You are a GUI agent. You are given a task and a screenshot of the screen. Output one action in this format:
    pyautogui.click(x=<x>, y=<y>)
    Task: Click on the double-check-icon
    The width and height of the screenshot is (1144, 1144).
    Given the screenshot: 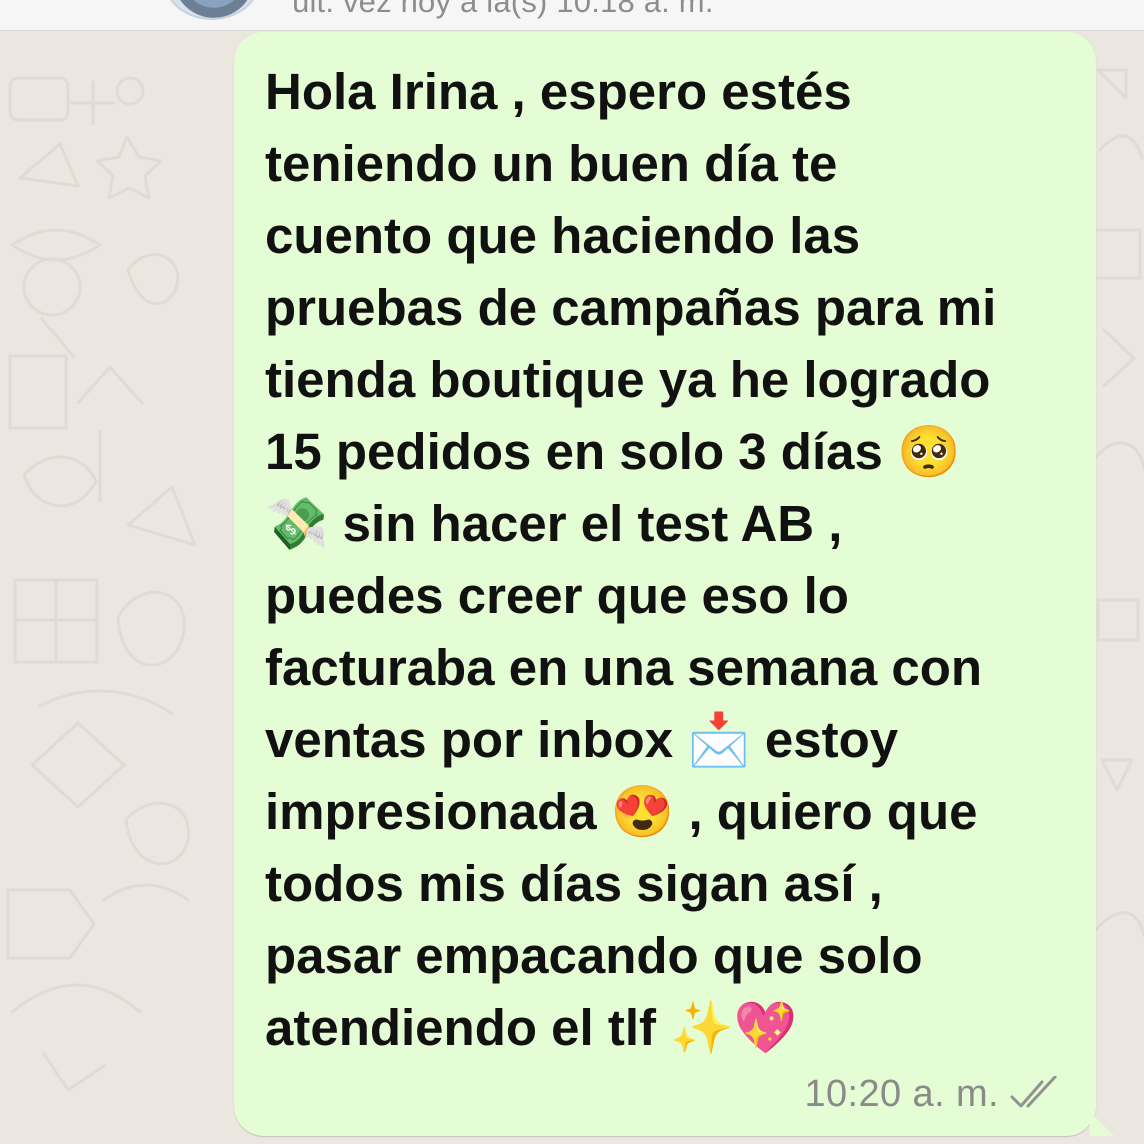 What is the action you would take?
    pyautogui.click(x=1033, y=1092)
    